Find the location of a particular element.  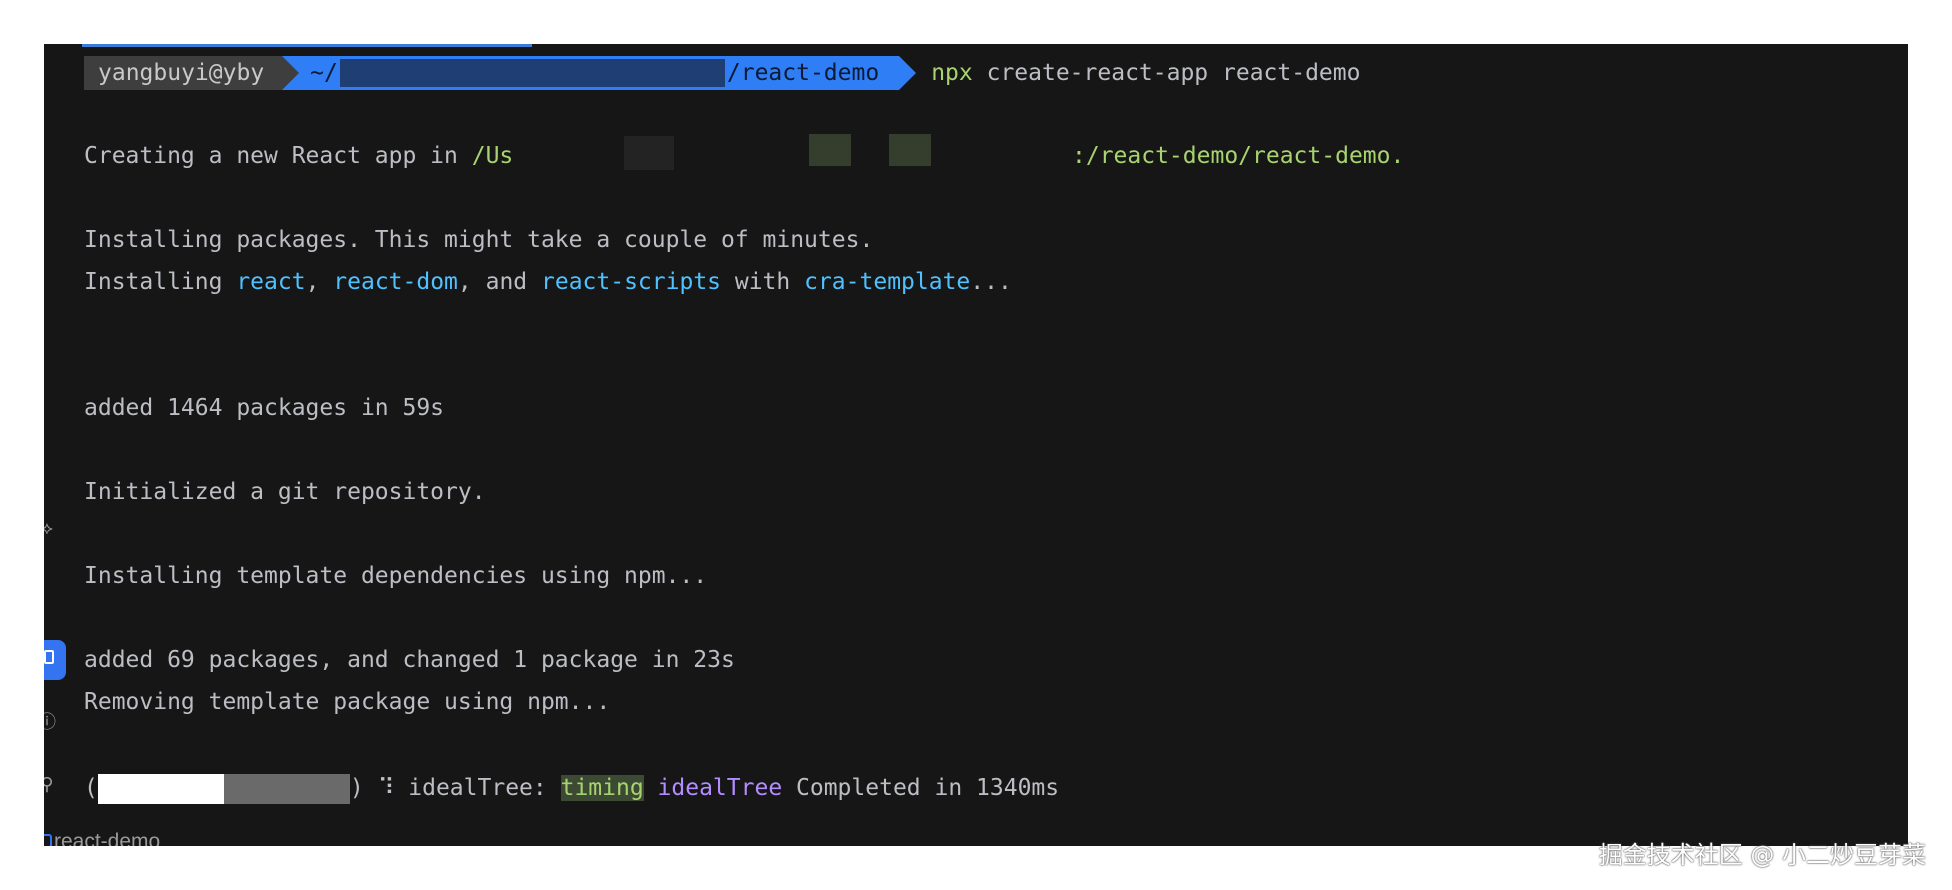

pkg-react: react is located at coordinates (271, 282).